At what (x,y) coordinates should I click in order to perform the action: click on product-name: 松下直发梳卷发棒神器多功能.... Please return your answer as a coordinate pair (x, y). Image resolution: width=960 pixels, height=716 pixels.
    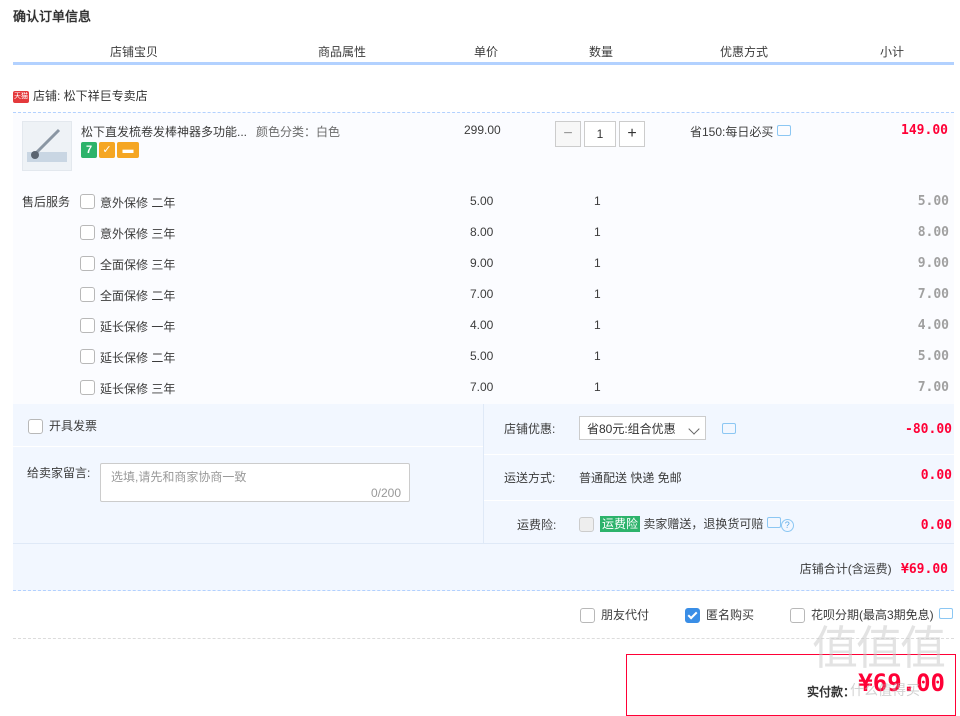
    Looking at the image, I should click on (164, 131).